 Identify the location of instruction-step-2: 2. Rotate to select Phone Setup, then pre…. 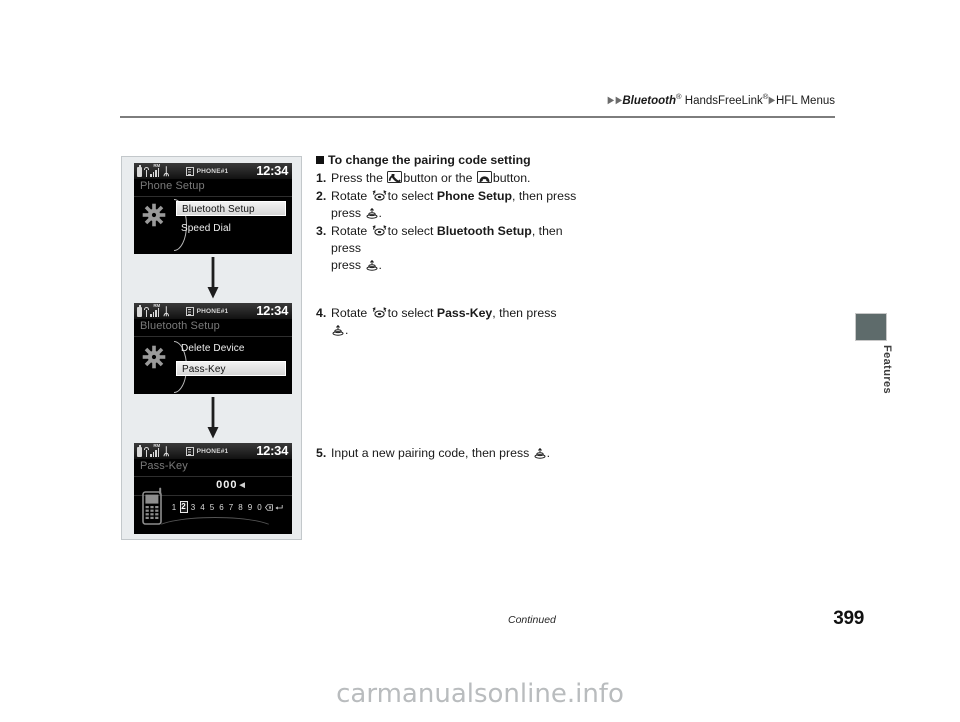
(451, 205).